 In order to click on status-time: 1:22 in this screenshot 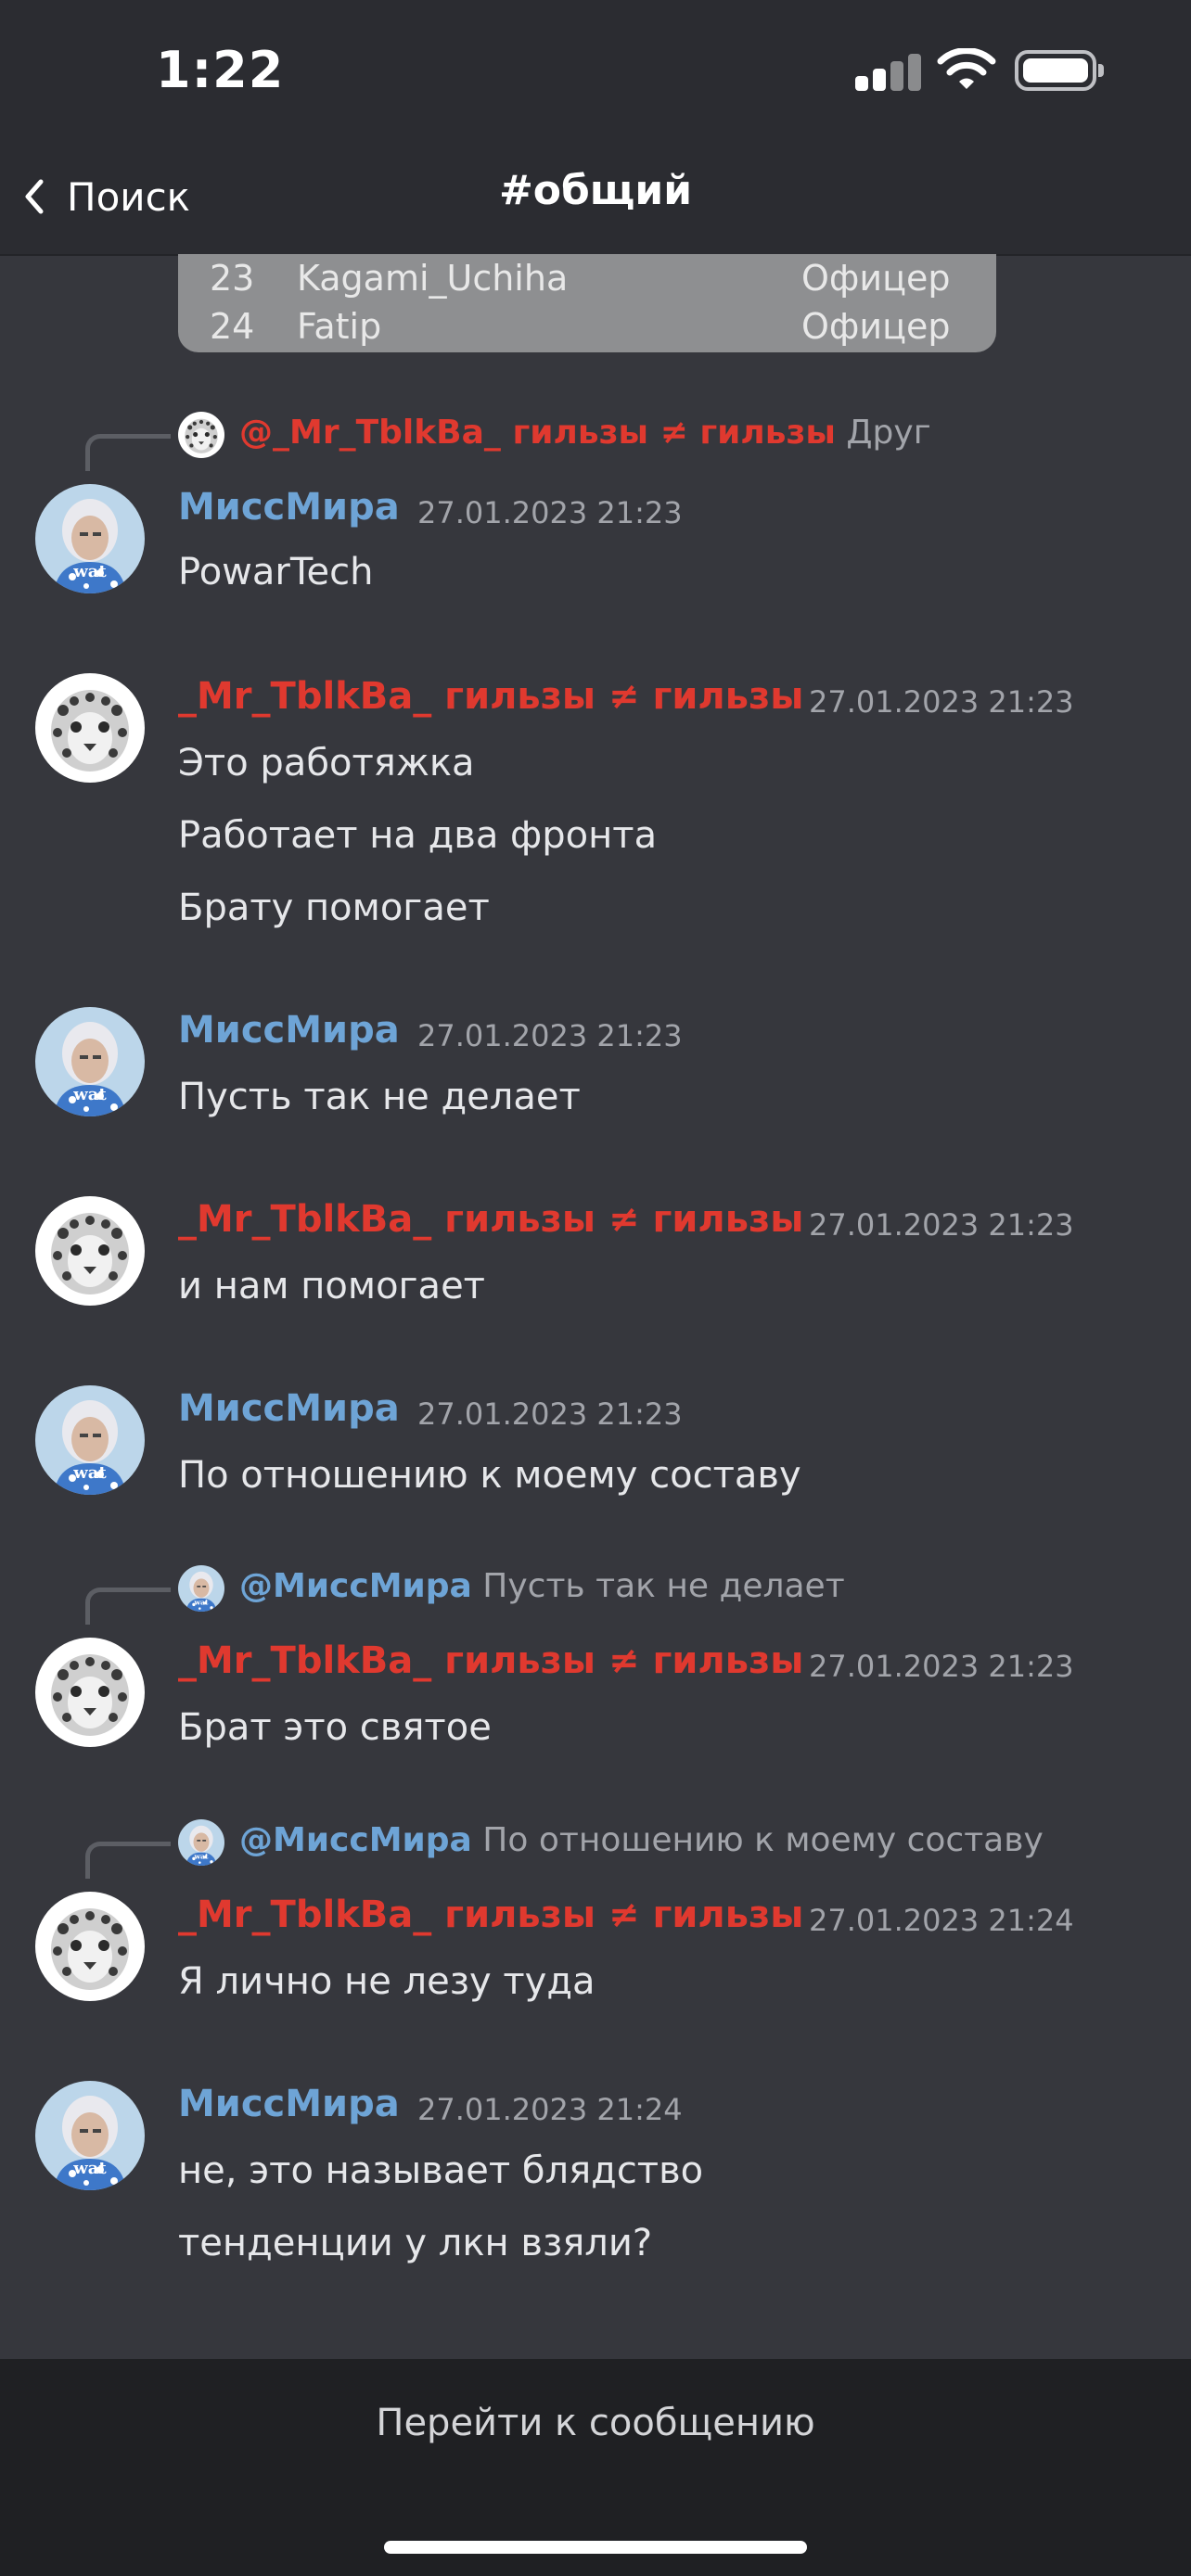, I will do `click(220, 70)`.